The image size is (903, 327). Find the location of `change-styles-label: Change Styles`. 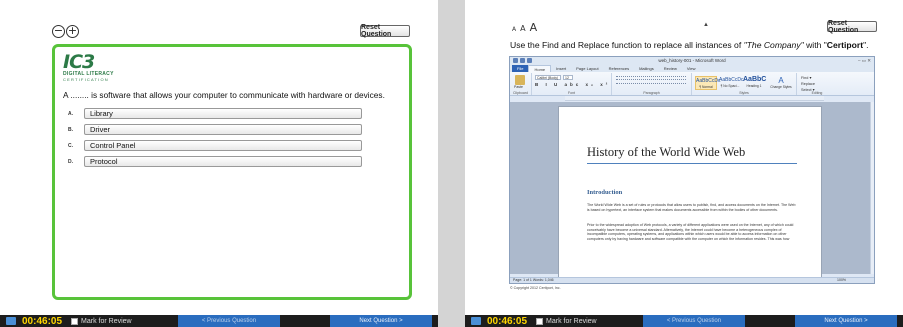

change-styles-label: Change Styles is located at coordinates (781, 87).